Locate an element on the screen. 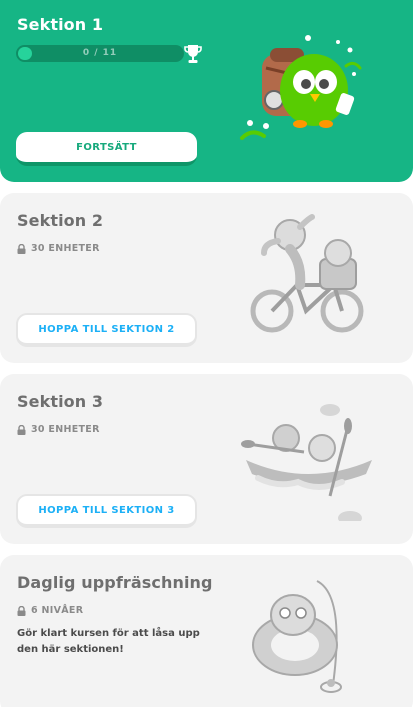  section-1-progress-bar: 0 / 11 is located at coordinates (100, 53).